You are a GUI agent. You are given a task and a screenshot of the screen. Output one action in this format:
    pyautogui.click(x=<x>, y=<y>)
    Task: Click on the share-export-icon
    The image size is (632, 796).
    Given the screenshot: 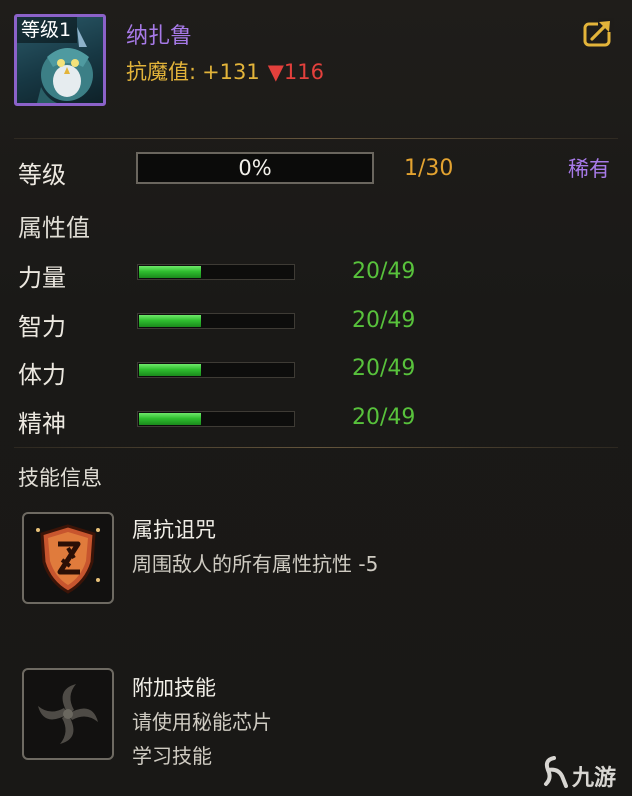 What is the action you would take?
    pyautogui.click(x=598, y=32)
    